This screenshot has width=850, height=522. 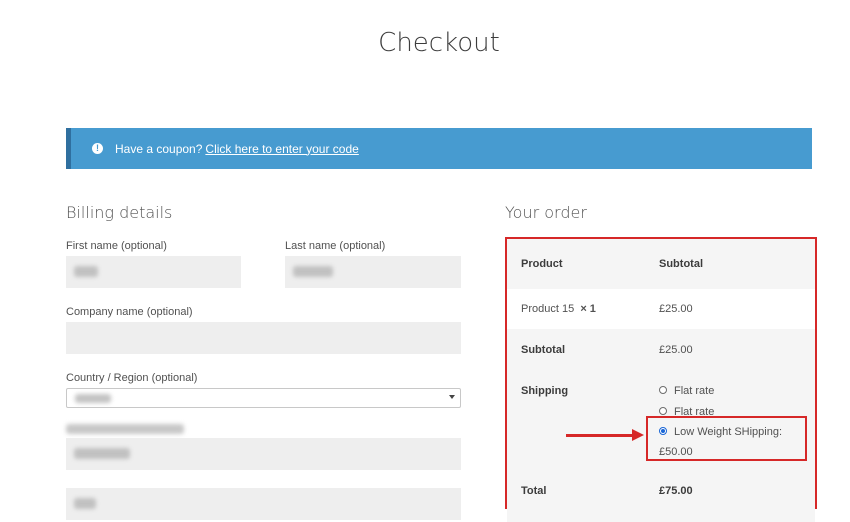 What do you see at coordinates (543, 350) in the screenshot?
I see `subtotal-label: Subtotal` at bounding box center [543, 350].